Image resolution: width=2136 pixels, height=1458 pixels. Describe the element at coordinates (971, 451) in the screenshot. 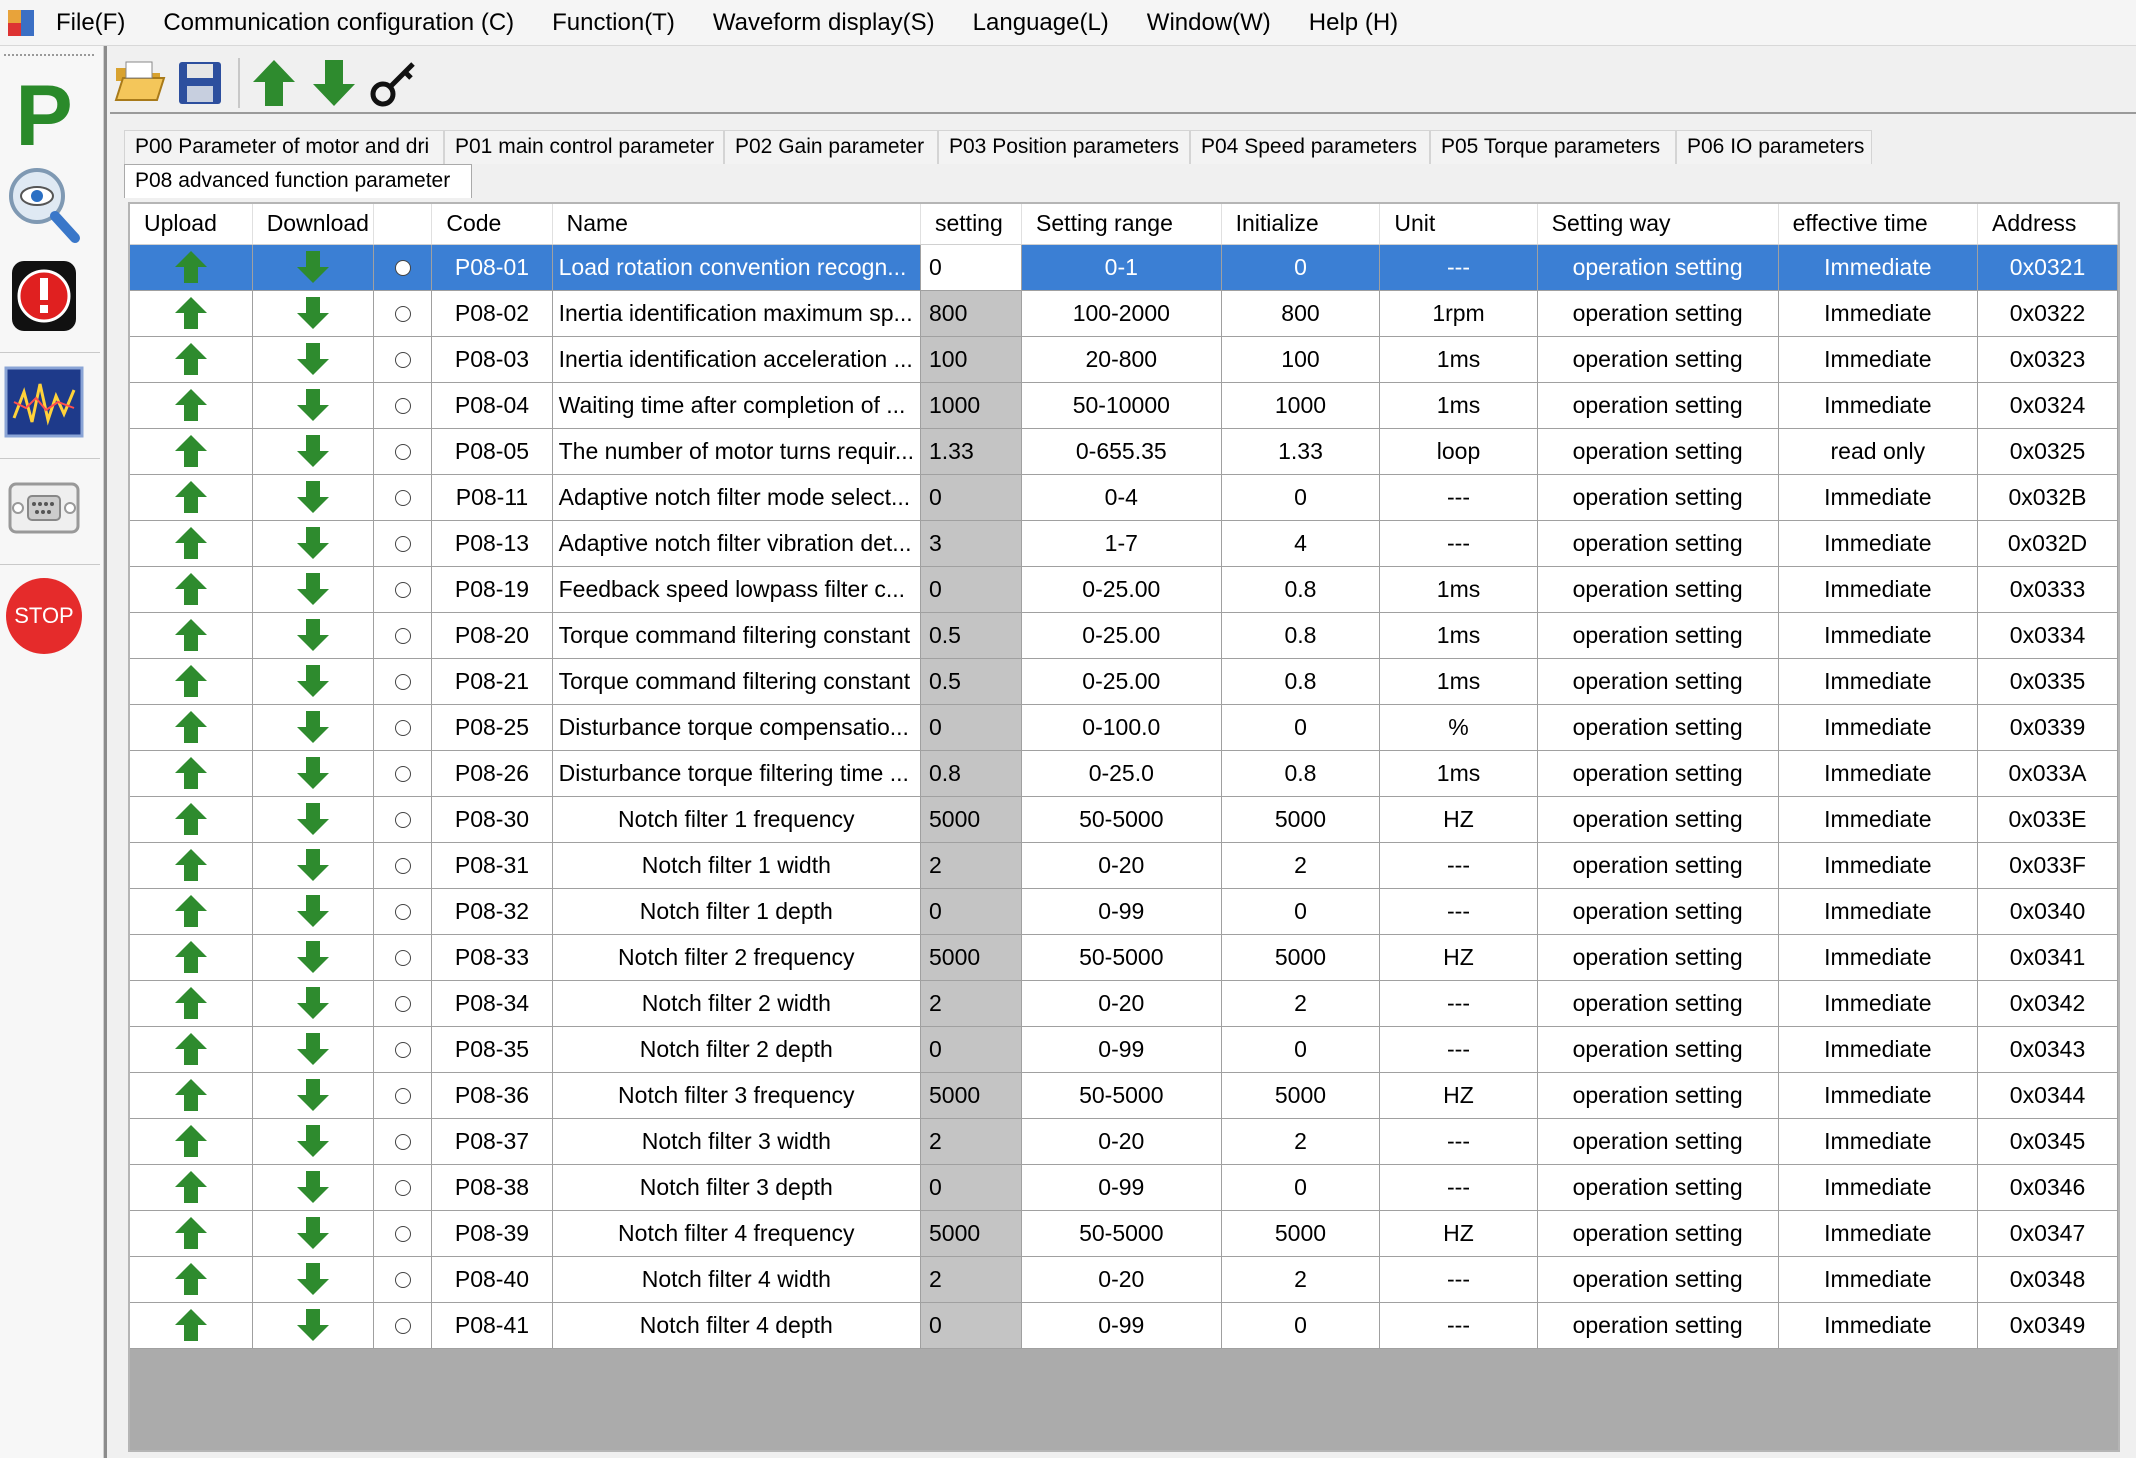

I see `setting-cell: 1.33` at that location.